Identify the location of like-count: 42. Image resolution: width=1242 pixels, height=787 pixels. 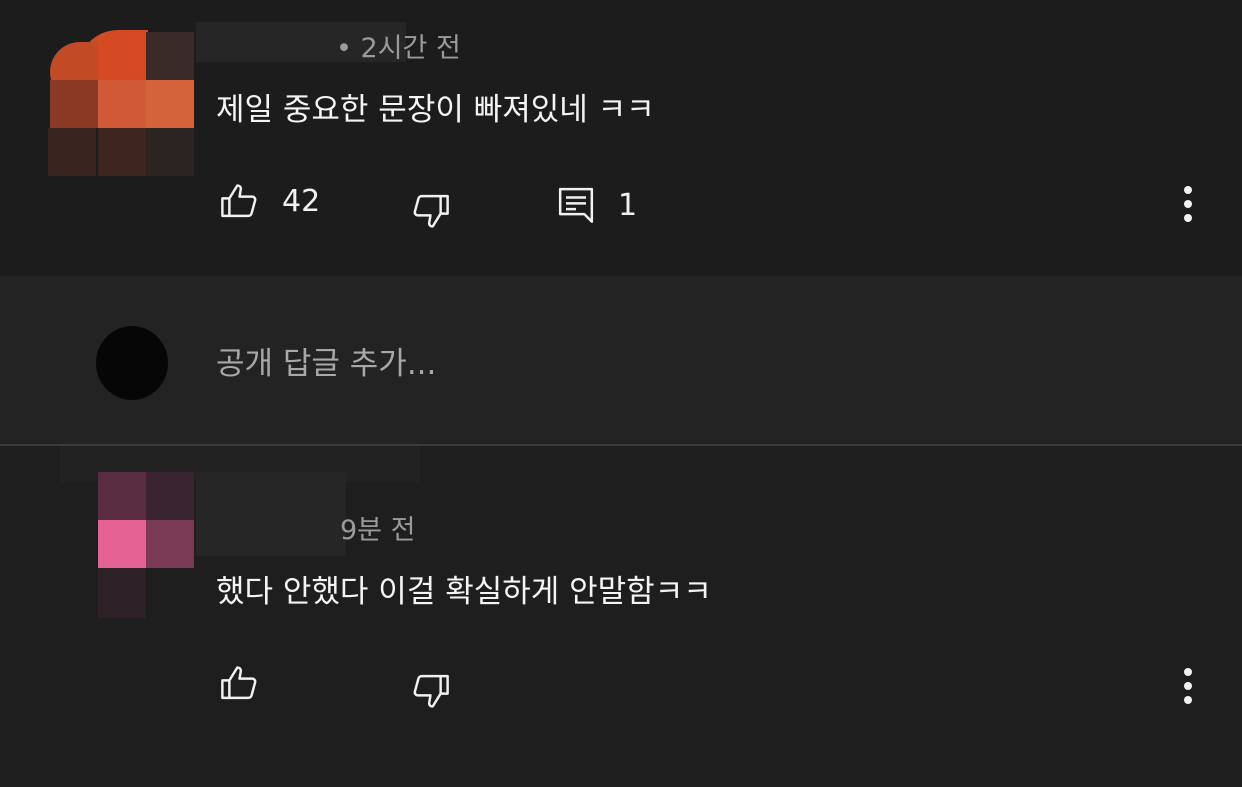
(301, 201).